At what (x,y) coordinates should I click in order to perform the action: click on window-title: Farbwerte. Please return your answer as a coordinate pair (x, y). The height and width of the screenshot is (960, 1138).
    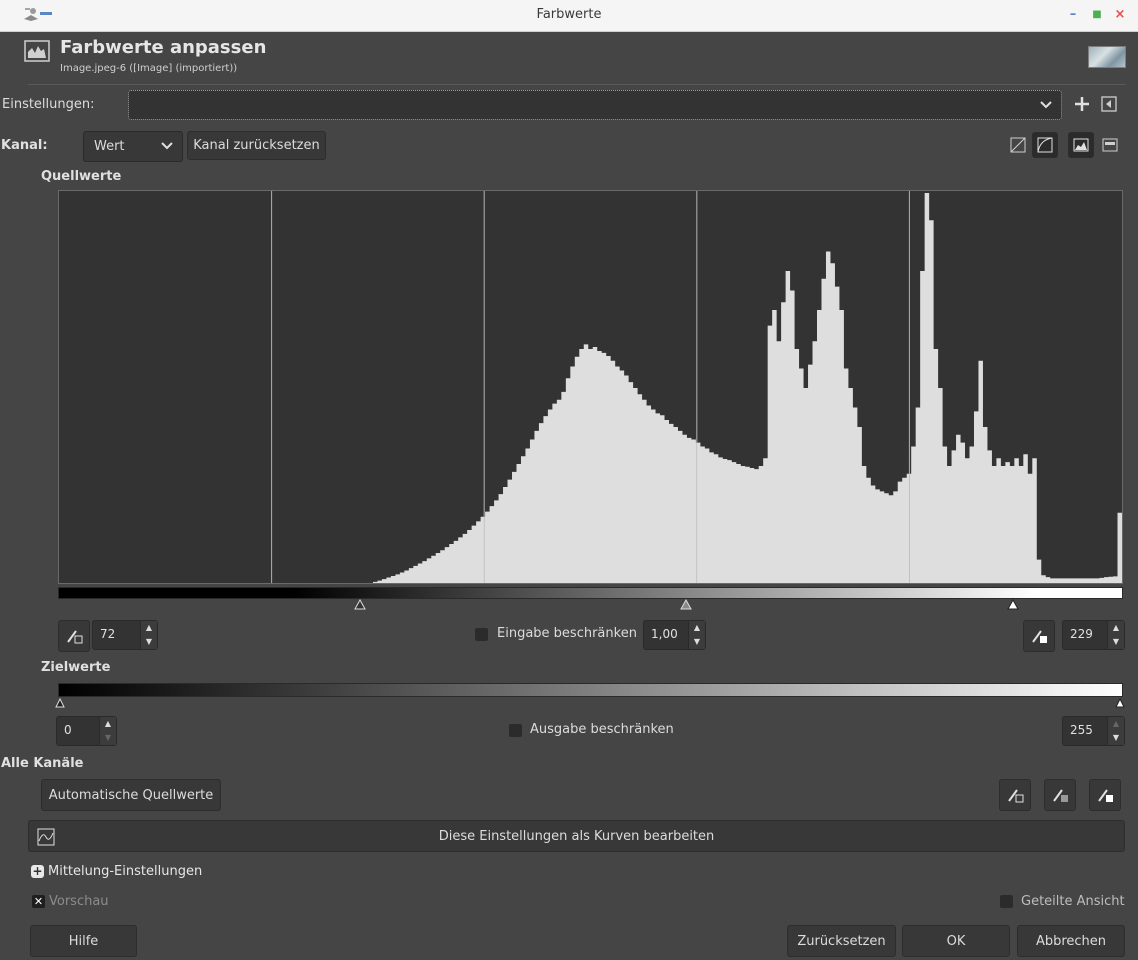
    Looking at the image, I should click on (569, 14).